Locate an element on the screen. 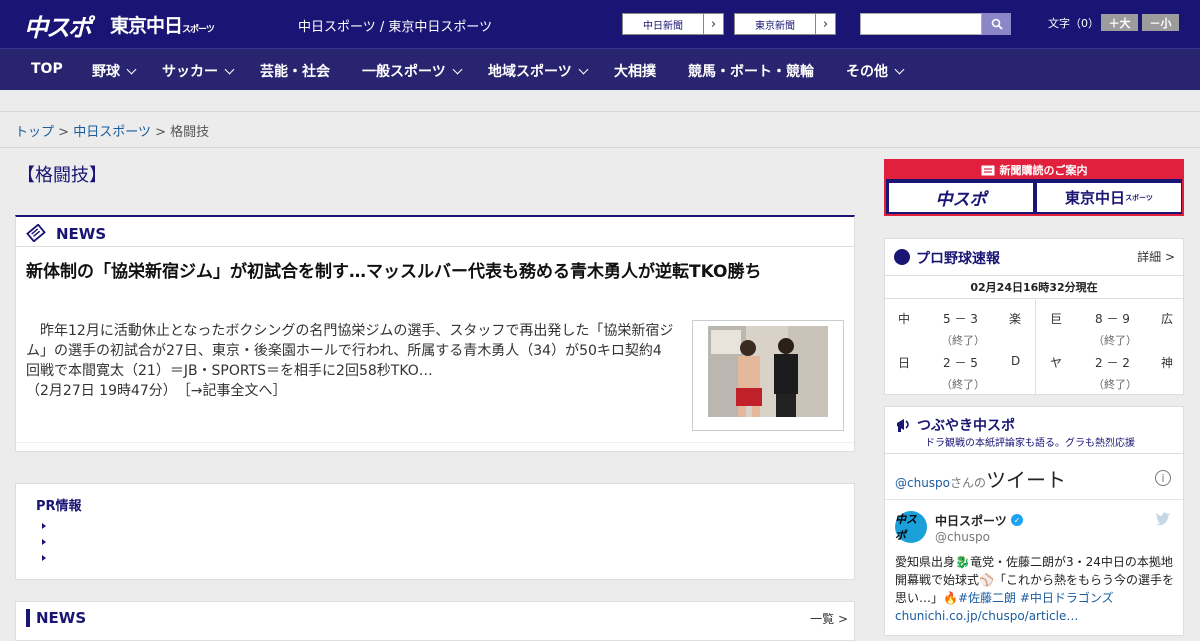 This screenshot has width=1200, height=641. twitter-title: つぶやき中スポ is located at coordinates (966, 426).